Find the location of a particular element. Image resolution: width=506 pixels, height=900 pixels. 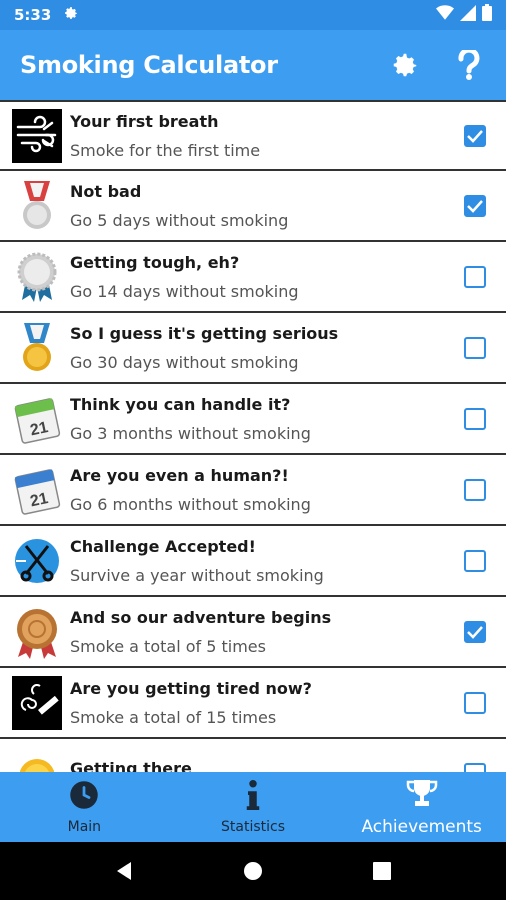

calendar-blue-icon: 21 is located at coordinates (37, 490).